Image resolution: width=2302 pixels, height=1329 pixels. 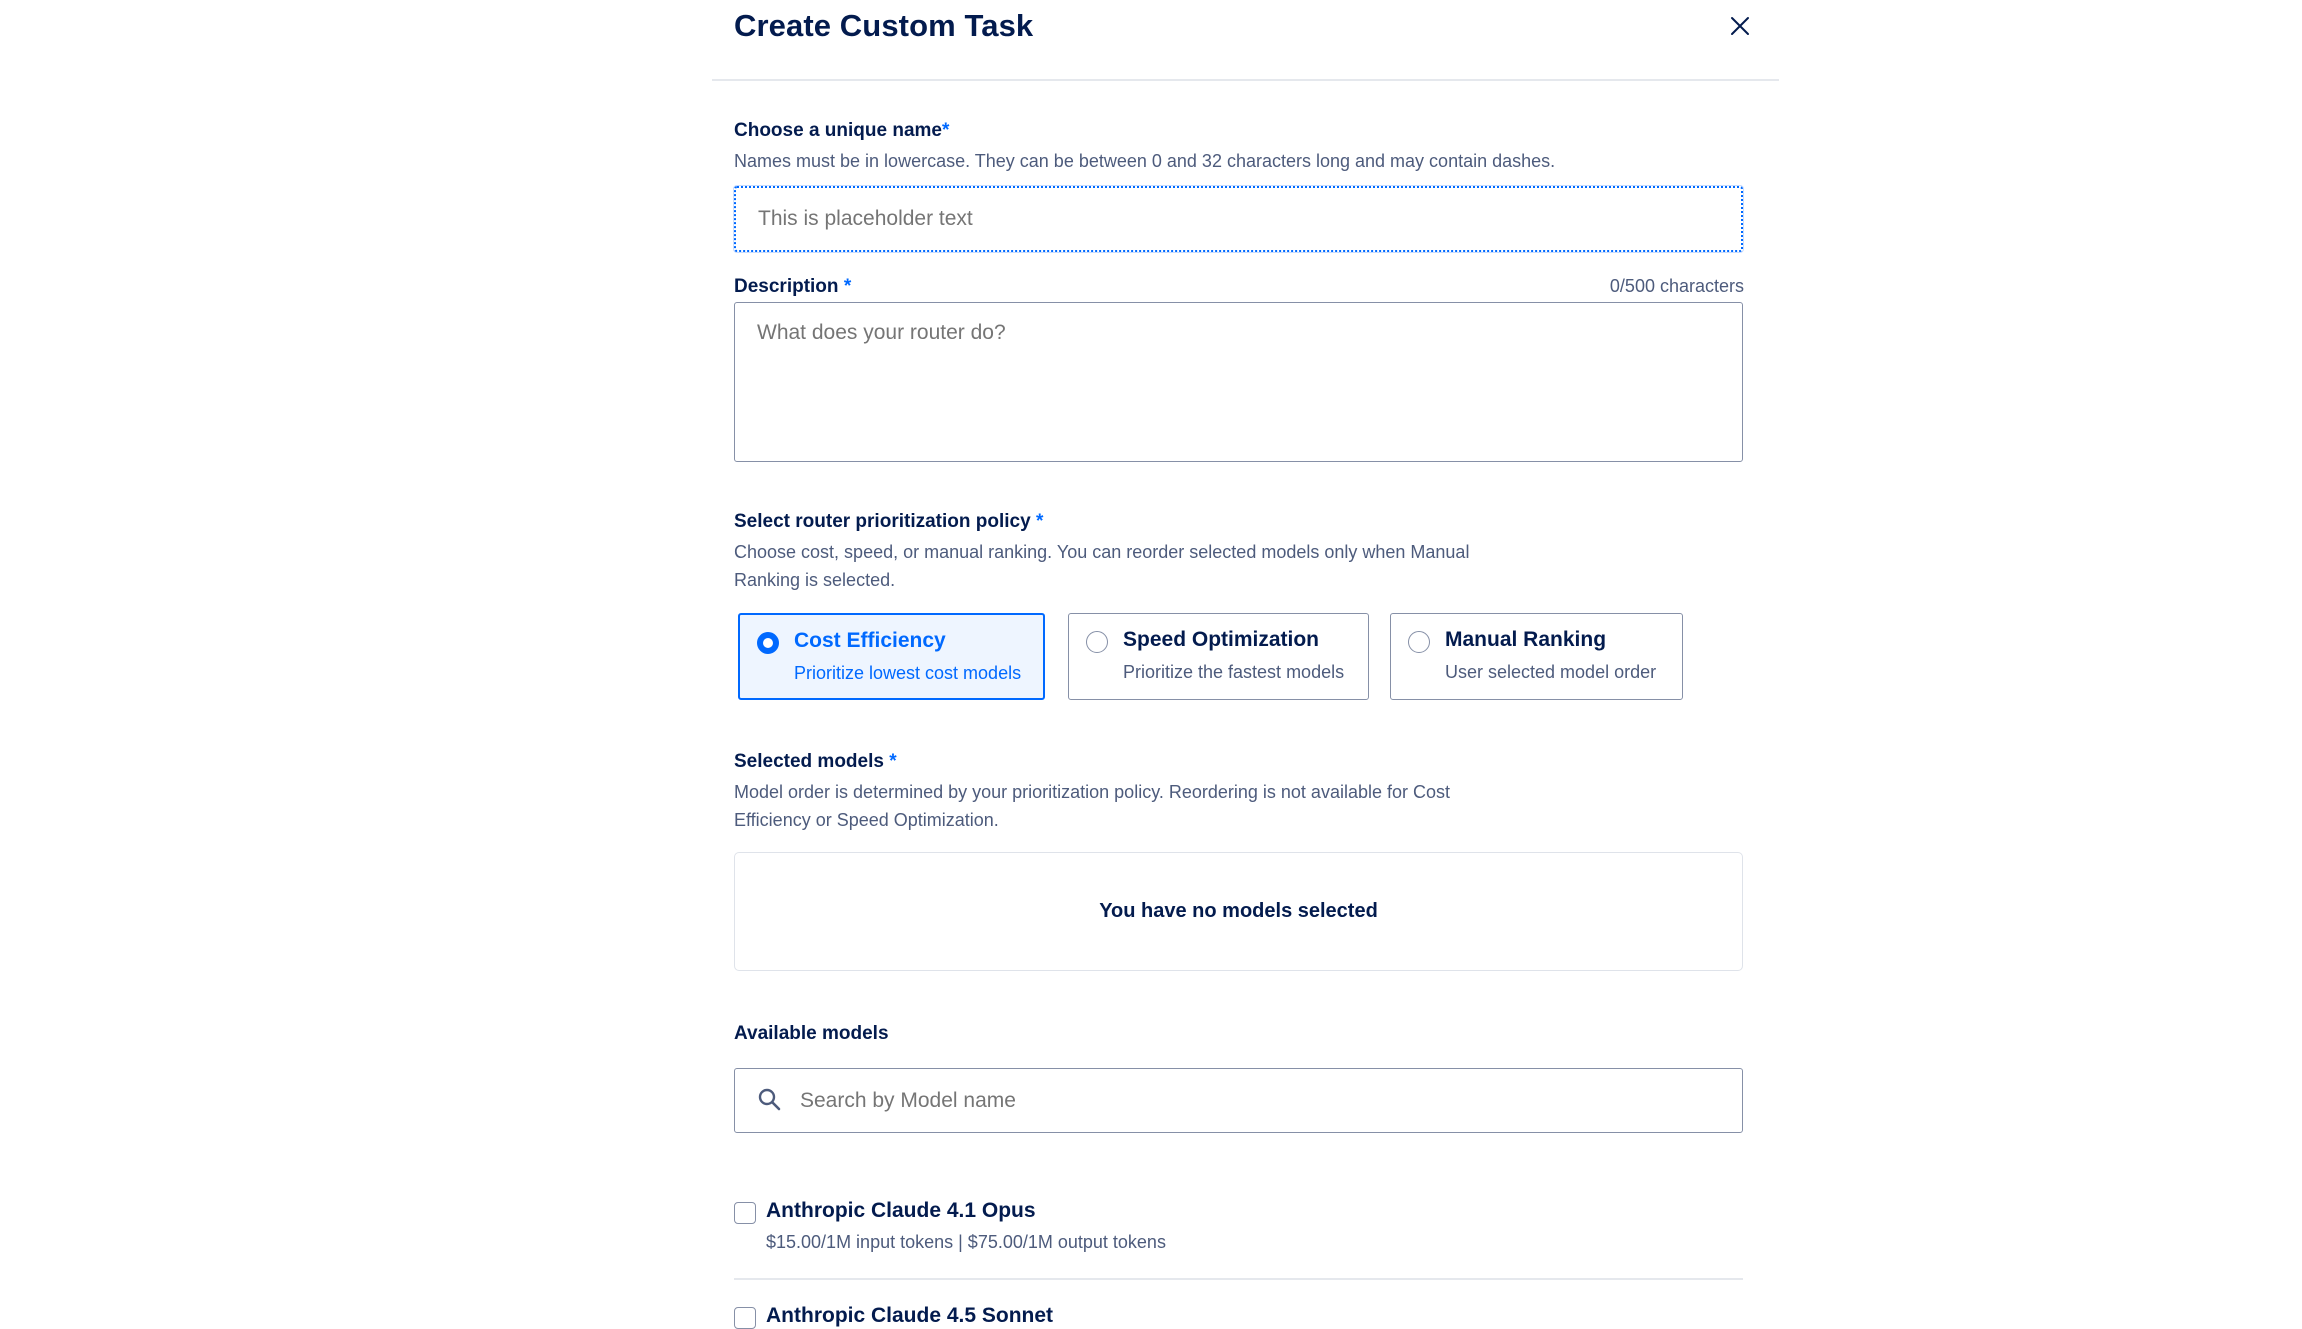 I want to click on description-label: Description *, so click(x=792, y=287).